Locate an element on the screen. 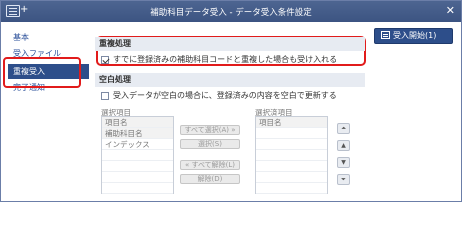 Image resolution: width=462 pixels, height=240 pixels. title-bar: + 補助科目データ受入 - データ受入条件設定 ✕ is located at coordinates (231, 11).